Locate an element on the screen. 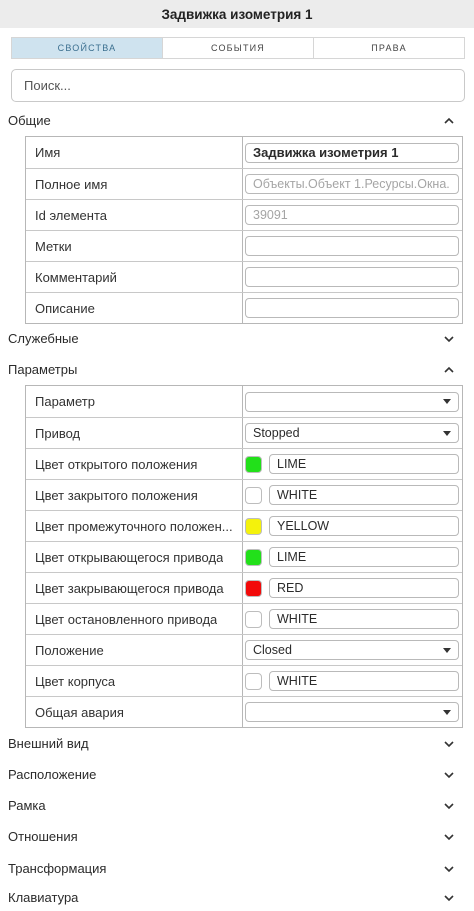 The width and height of the screenshot is (474, 911). window-title: Задвижка изометрия 1 is located at coordinates (237, 14).